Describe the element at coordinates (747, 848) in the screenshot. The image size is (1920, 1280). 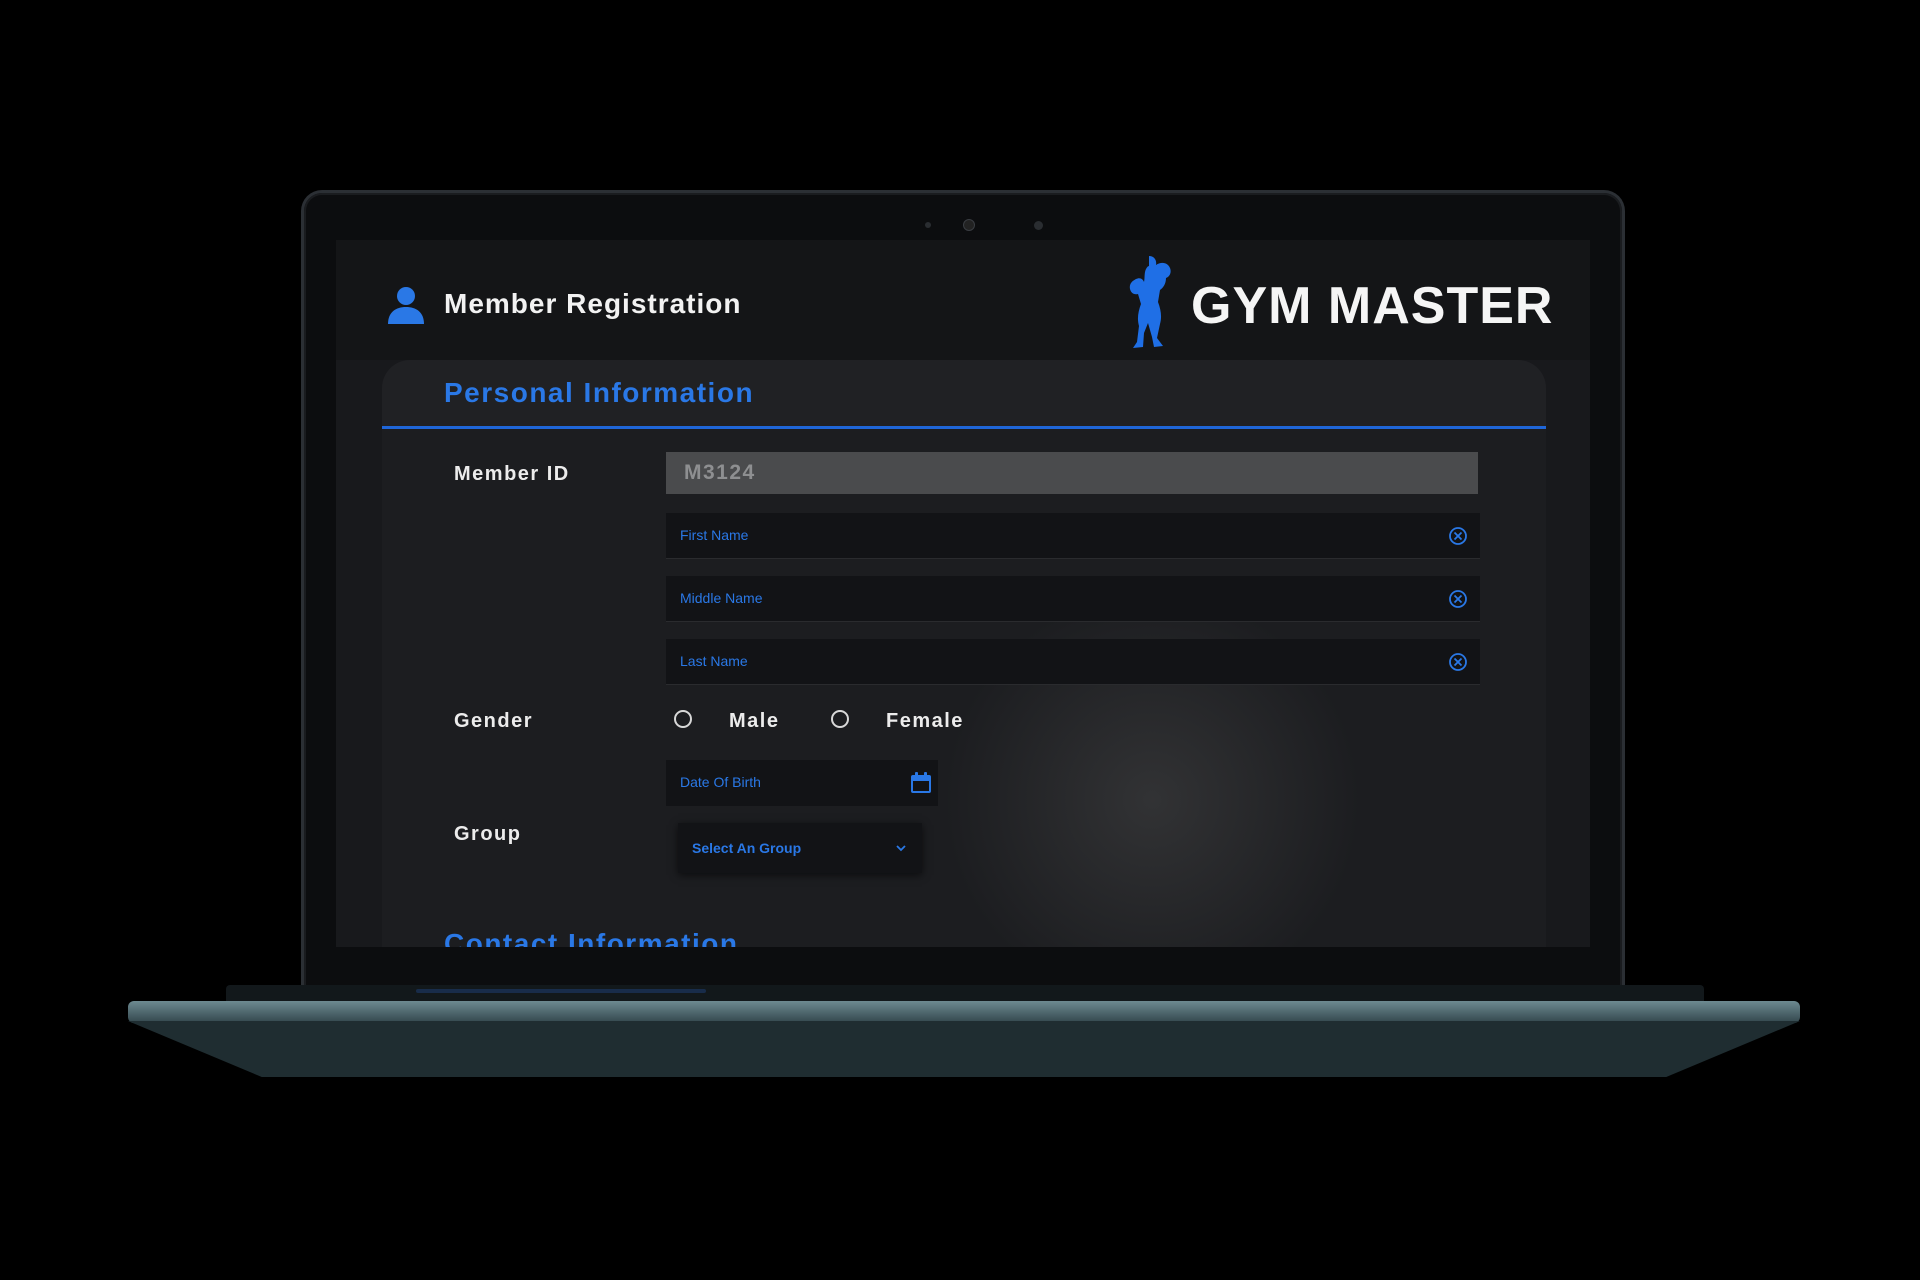
I see `group-select-placeholder: Select An Group` at that location.